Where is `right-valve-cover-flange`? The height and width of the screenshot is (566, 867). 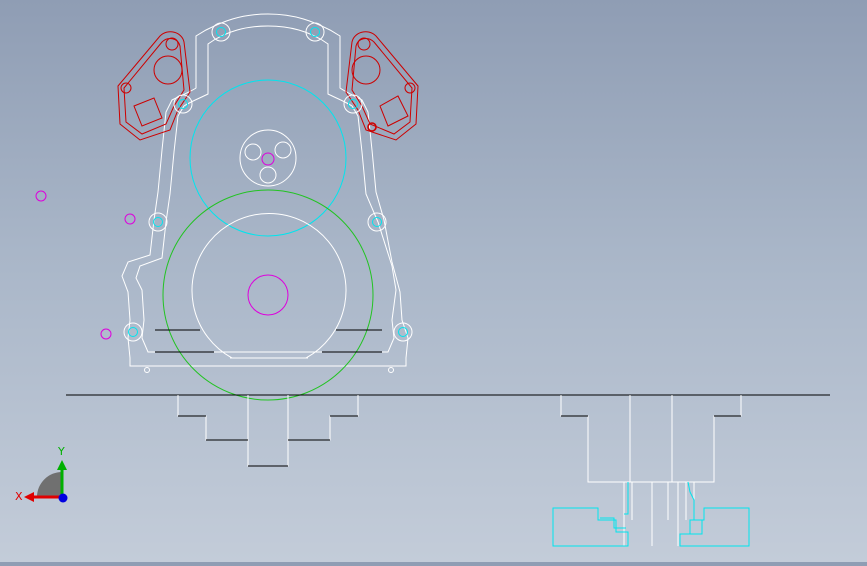
right-valve-cover-flange is located at coordinates (382, 86).